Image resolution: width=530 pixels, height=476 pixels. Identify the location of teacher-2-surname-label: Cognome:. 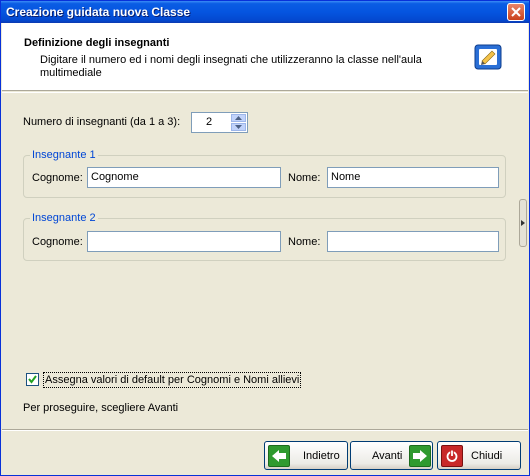
(57, 242).